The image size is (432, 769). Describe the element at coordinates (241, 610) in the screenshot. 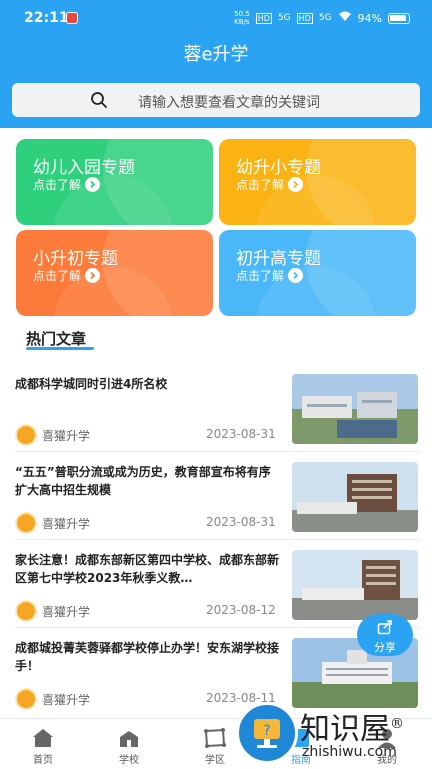

I see `article-date: 2023-08-12` at that location.